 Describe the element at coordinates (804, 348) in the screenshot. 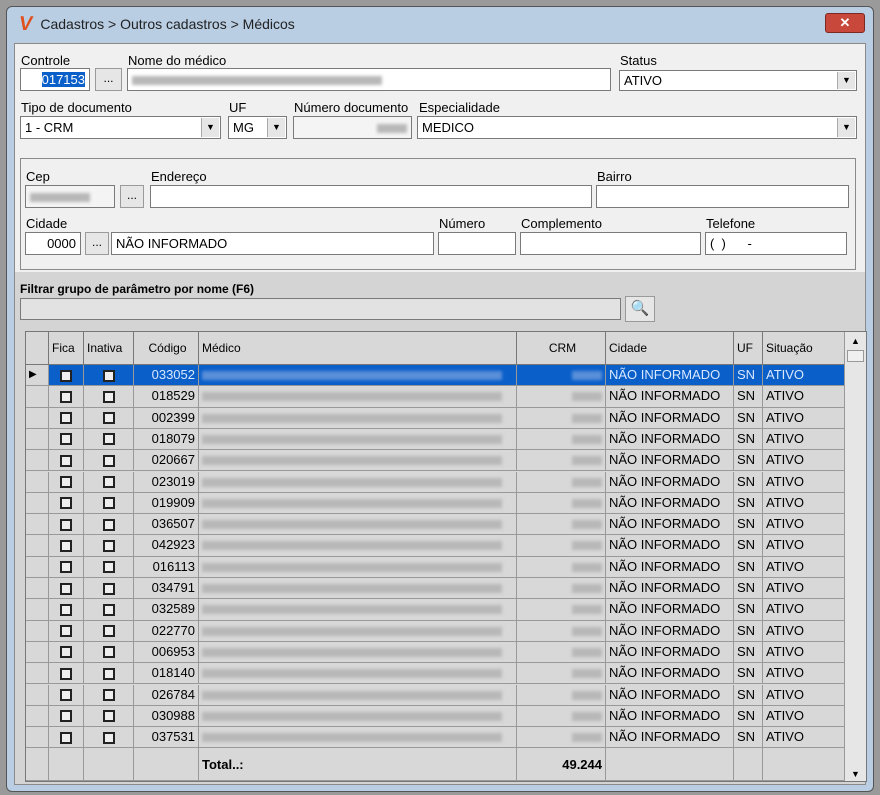

I see `col-situacao: Situação` at that location.